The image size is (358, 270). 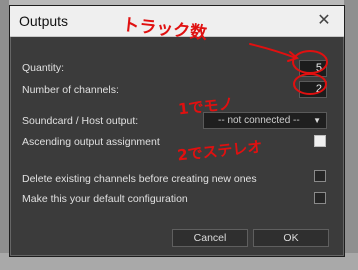 What do you see at coordinates (324, 21) in the screenshot?
I see `close-icon: ✕` at bounding box center [324, 21].